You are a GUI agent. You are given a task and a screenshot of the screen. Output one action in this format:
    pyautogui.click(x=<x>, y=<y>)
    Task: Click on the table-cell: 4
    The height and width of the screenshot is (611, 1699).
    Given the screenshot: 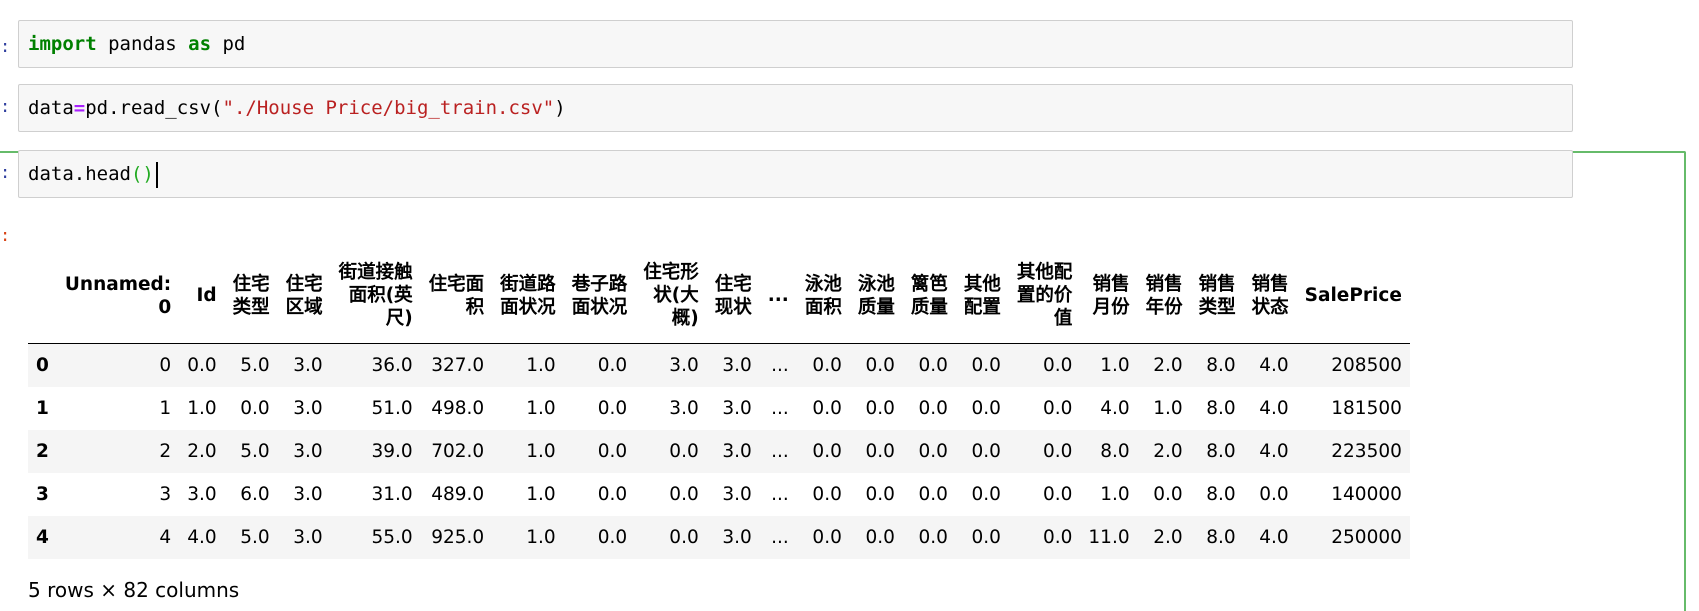 What is the action you would take?
    pyautogui.click(x=165, y=537)
    